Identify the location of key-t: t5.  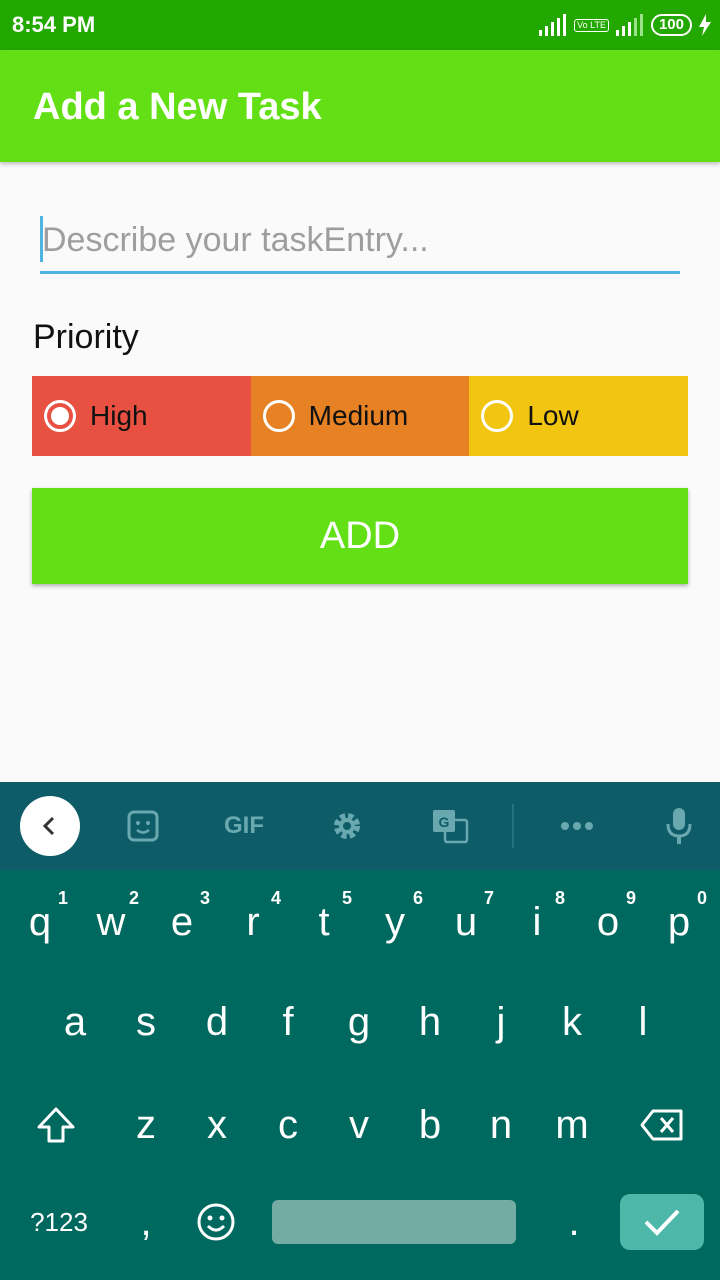
(324, 922).